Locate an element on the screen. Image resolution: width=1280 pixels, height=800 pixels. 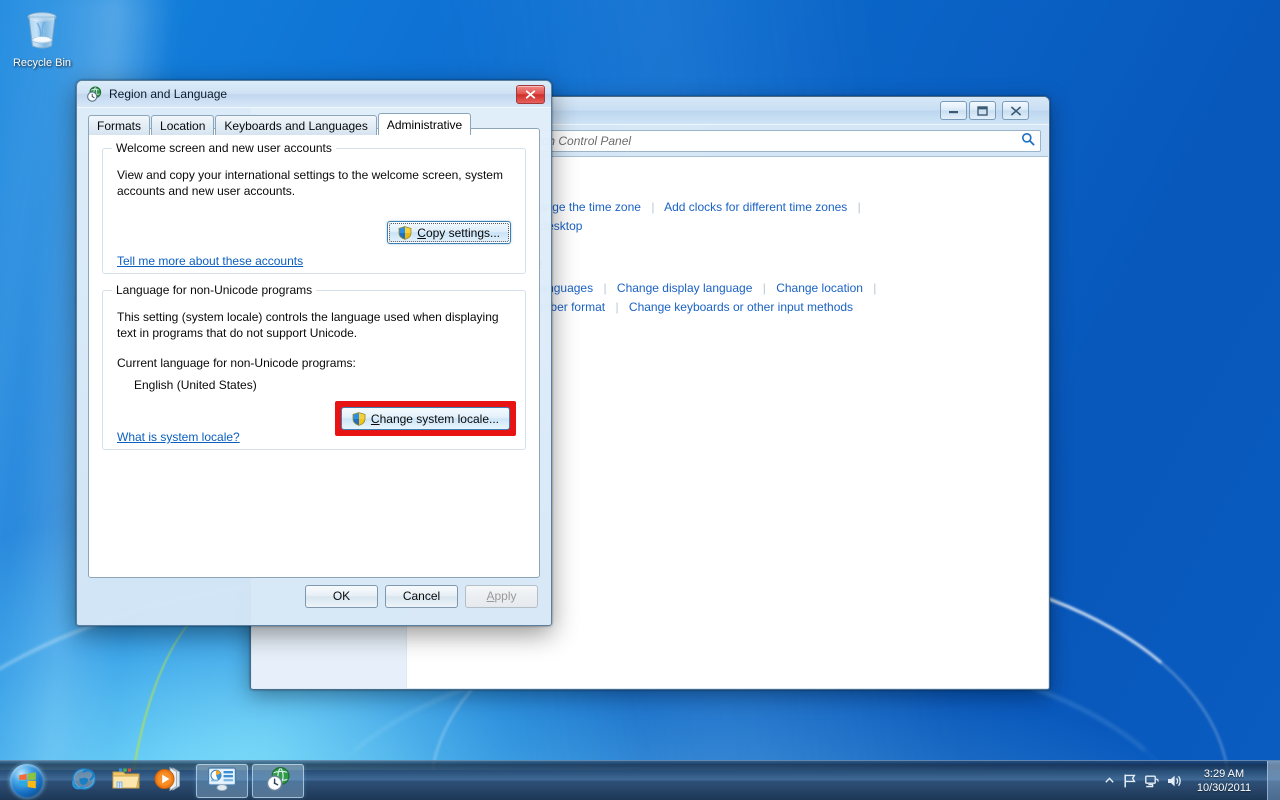
system-tray: 3:29 AM 10/30/2011 is located at coordinates (1189, 780).